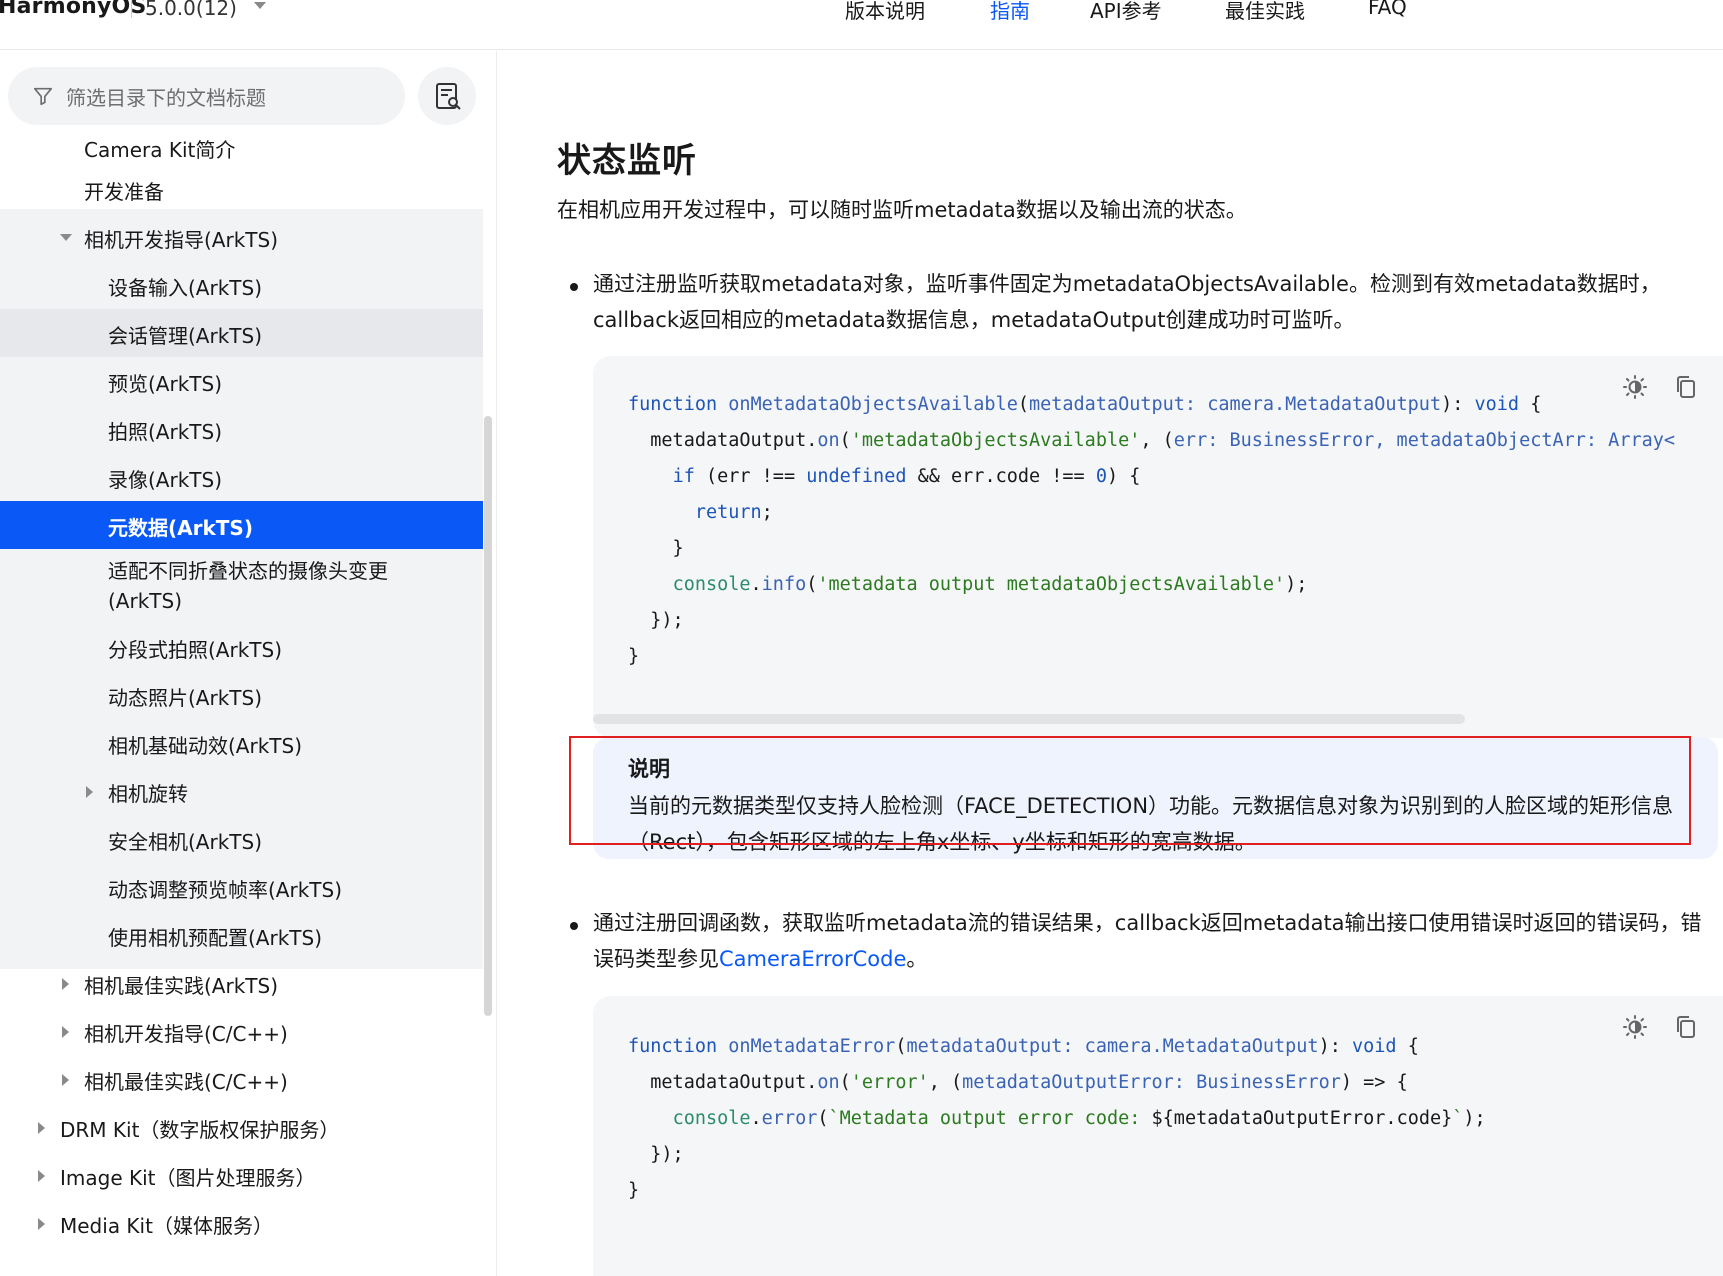 This screenshot has width=1723, height=1276. Describe the element at coordinates (241, 1127) in the screenshot. I see `tree-item: DRM Kit（数字版权保护服务）` at that location.